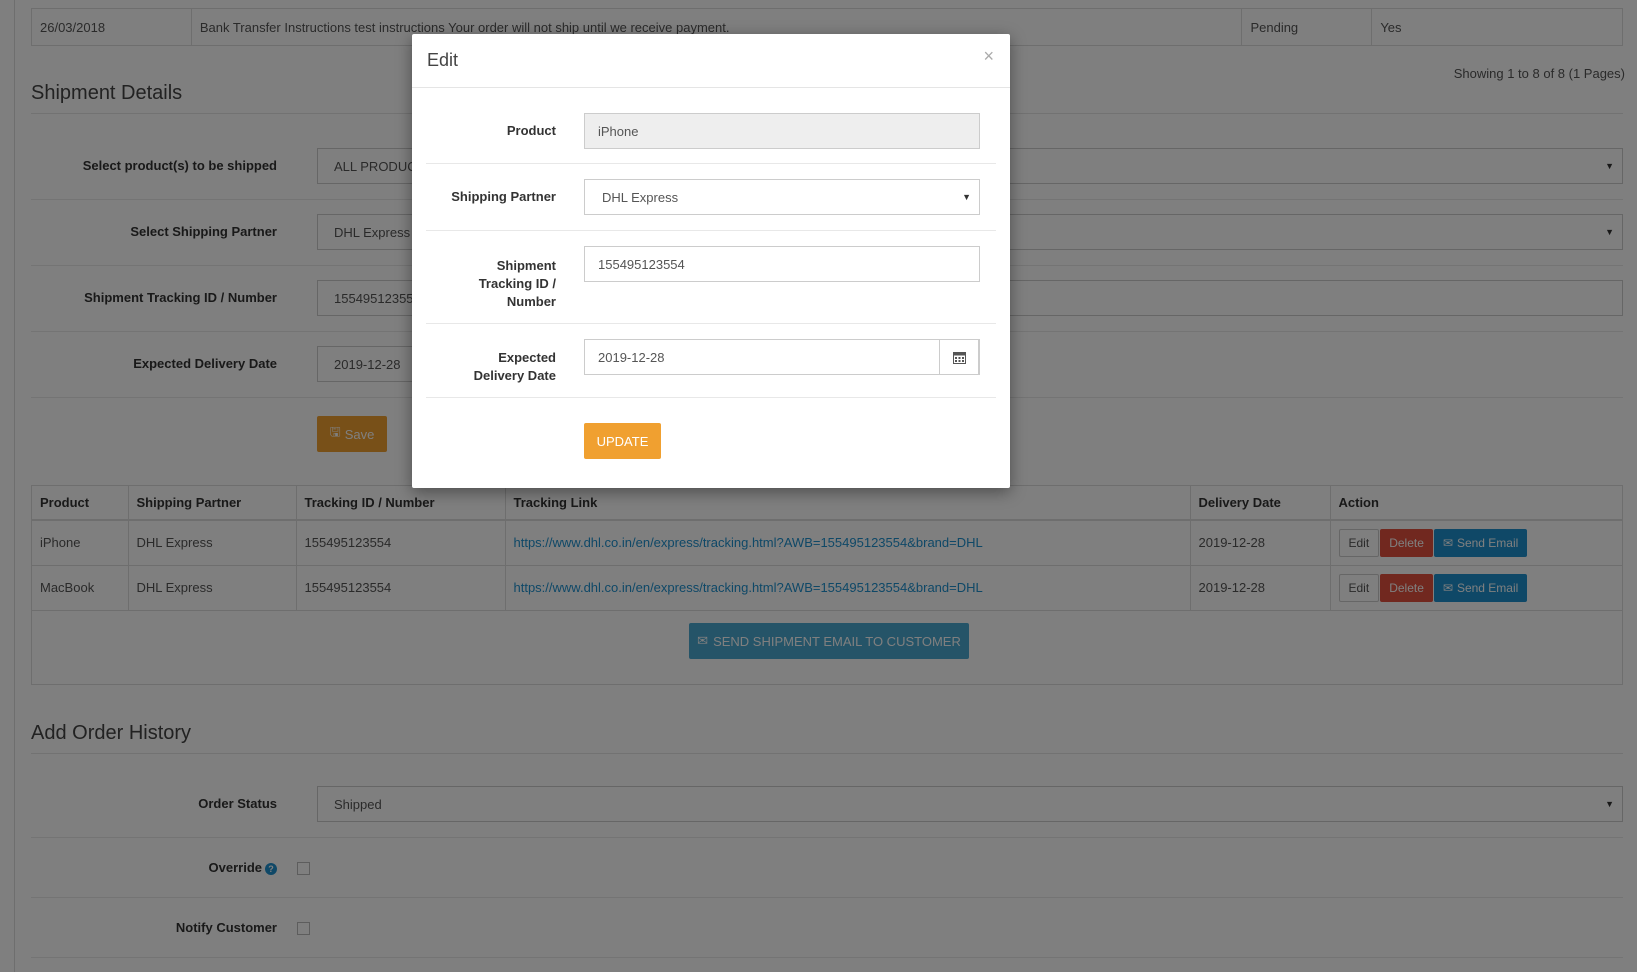 The height and width of the screenshot is (972, 1637). I want to click on modal-date-input: 2019-12-28, so click(782, 357).